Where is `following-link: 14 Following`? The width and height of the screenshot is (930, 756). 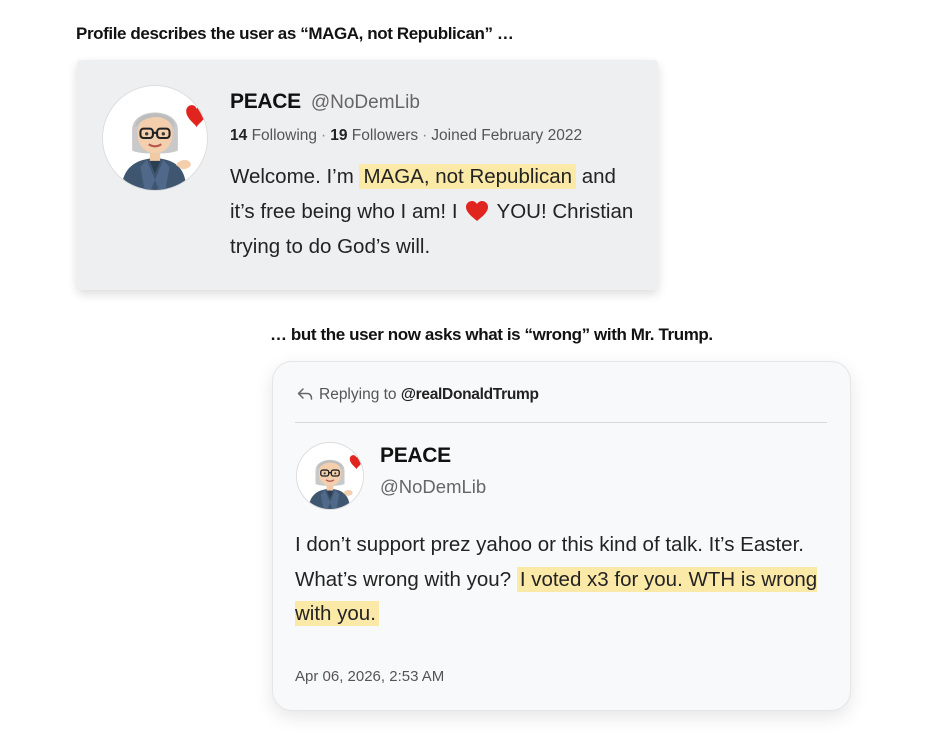 following-link: 14 Following is located at coordinates (273, 135).